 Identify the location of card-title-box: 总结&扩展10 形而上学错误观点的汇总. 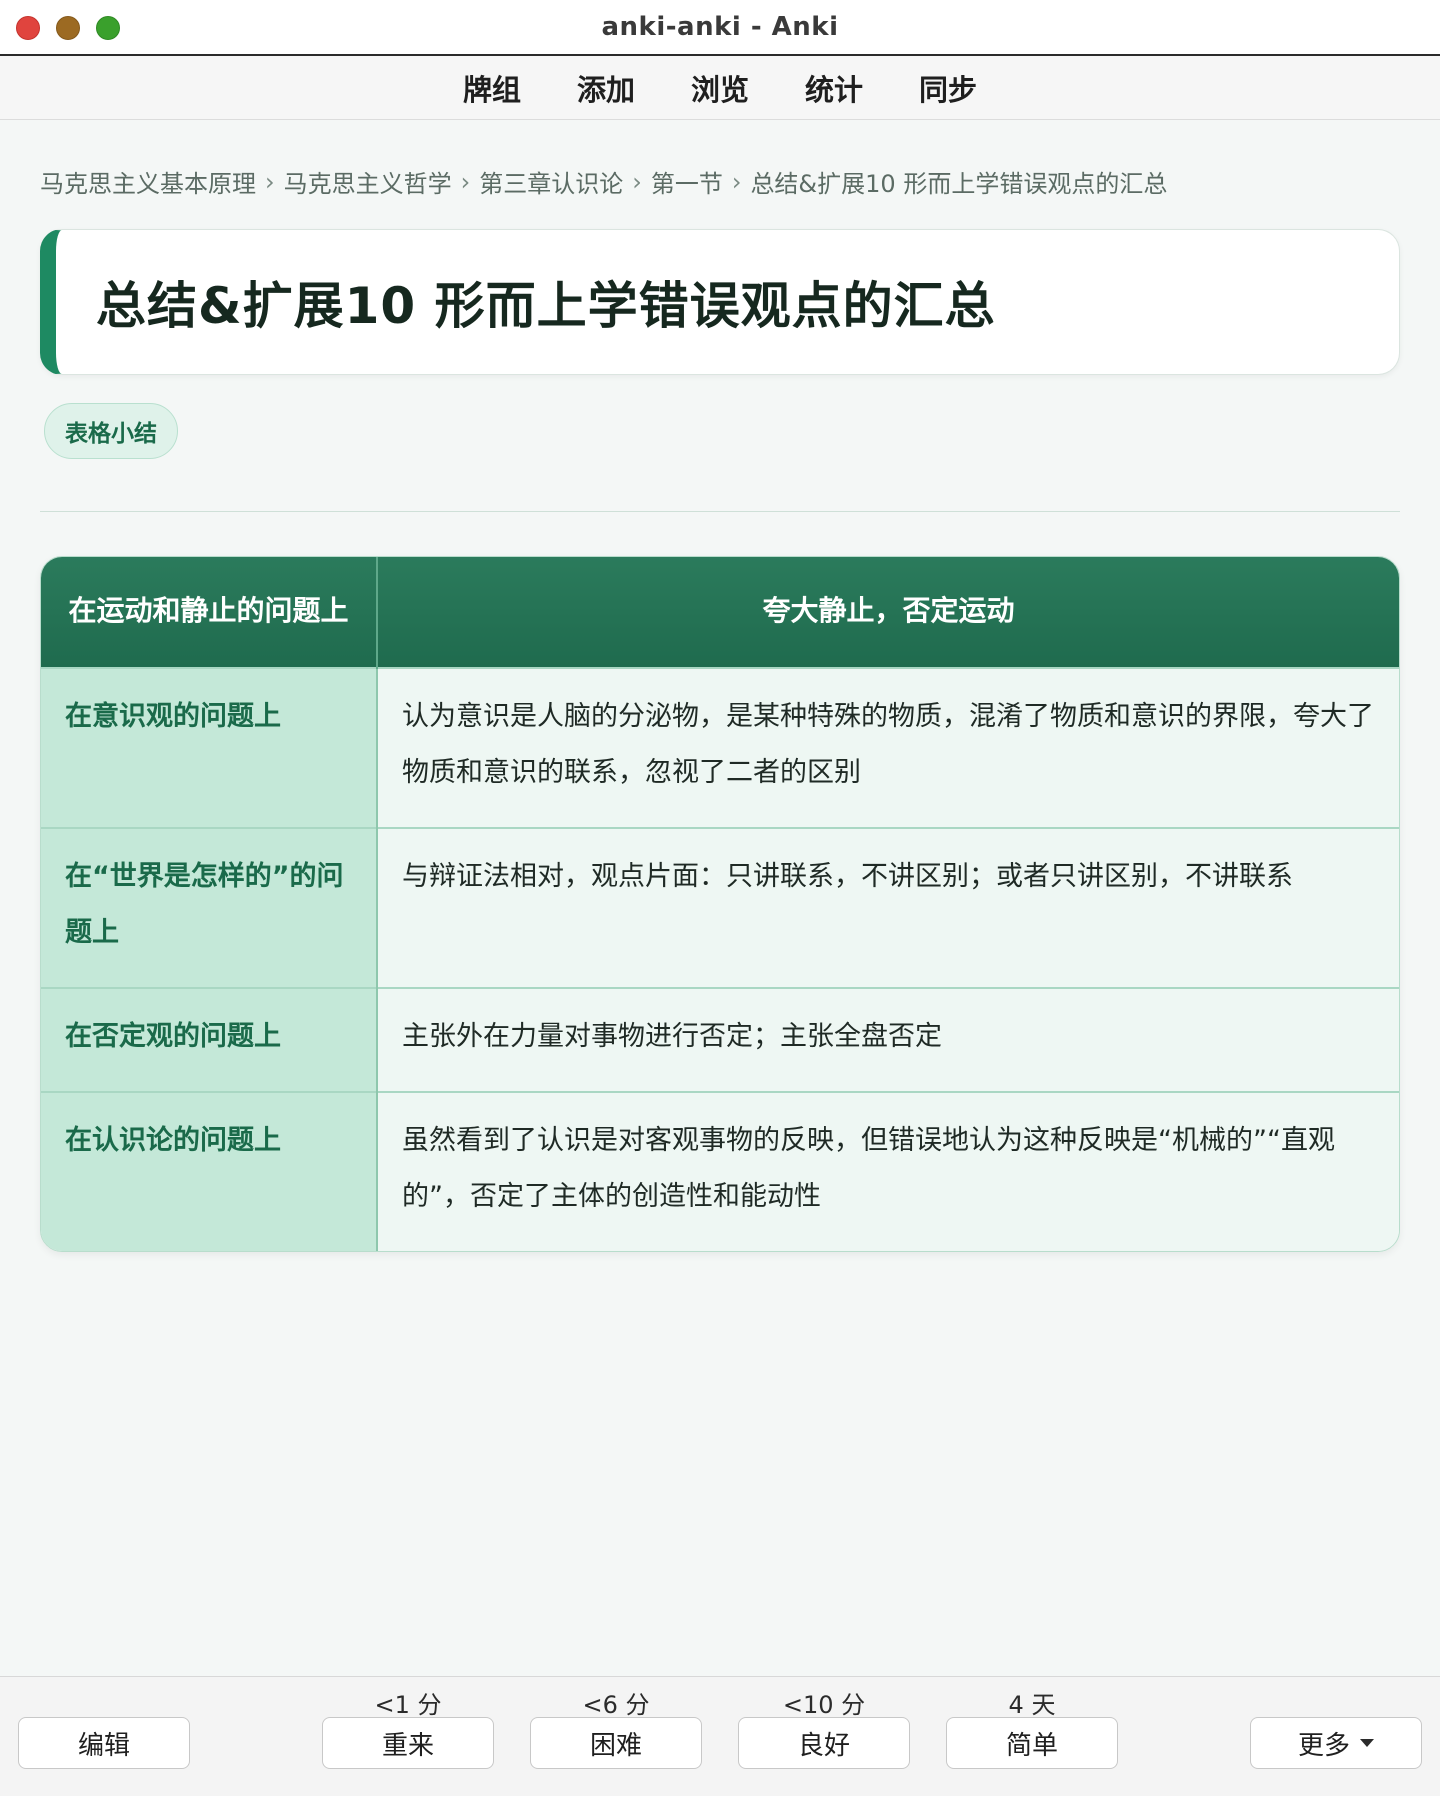
(720, 302).